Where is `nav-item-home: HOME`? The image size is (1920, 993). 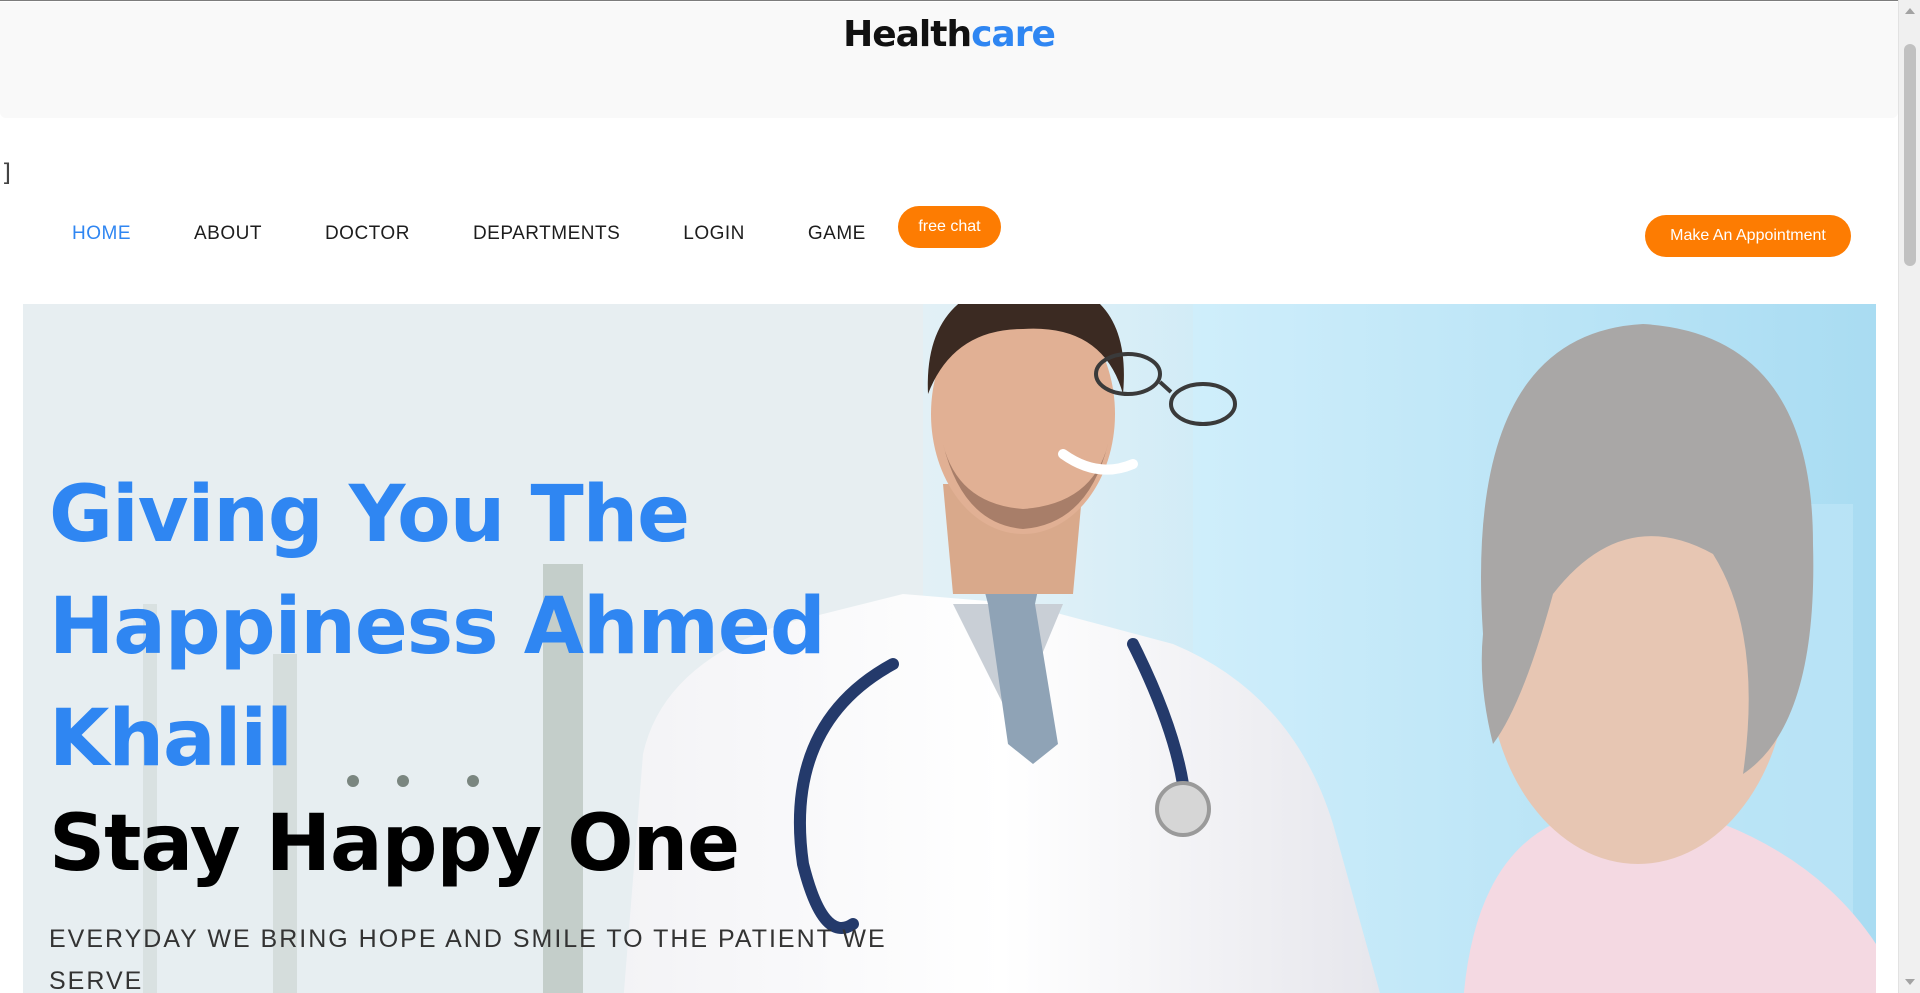
nav-item-home: HOME is located at coordinates (101, 234).